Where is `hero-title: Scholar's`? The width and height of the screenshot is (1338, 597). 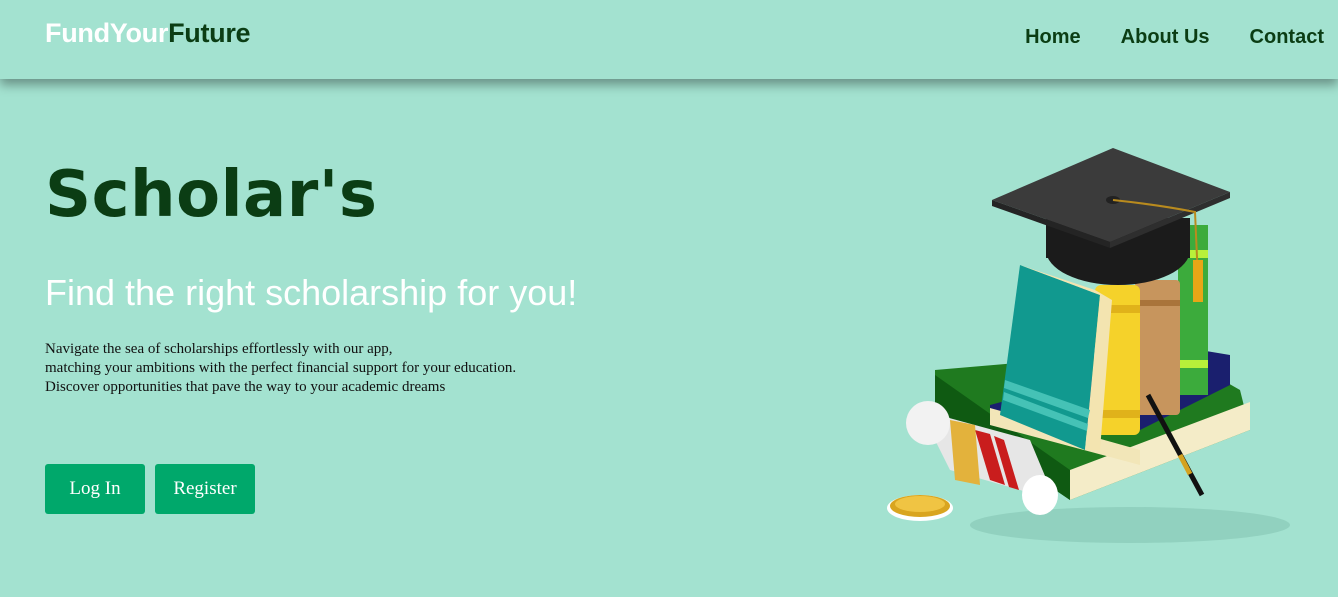 hero-title: Scholar's is located at coordinates (211, 195).